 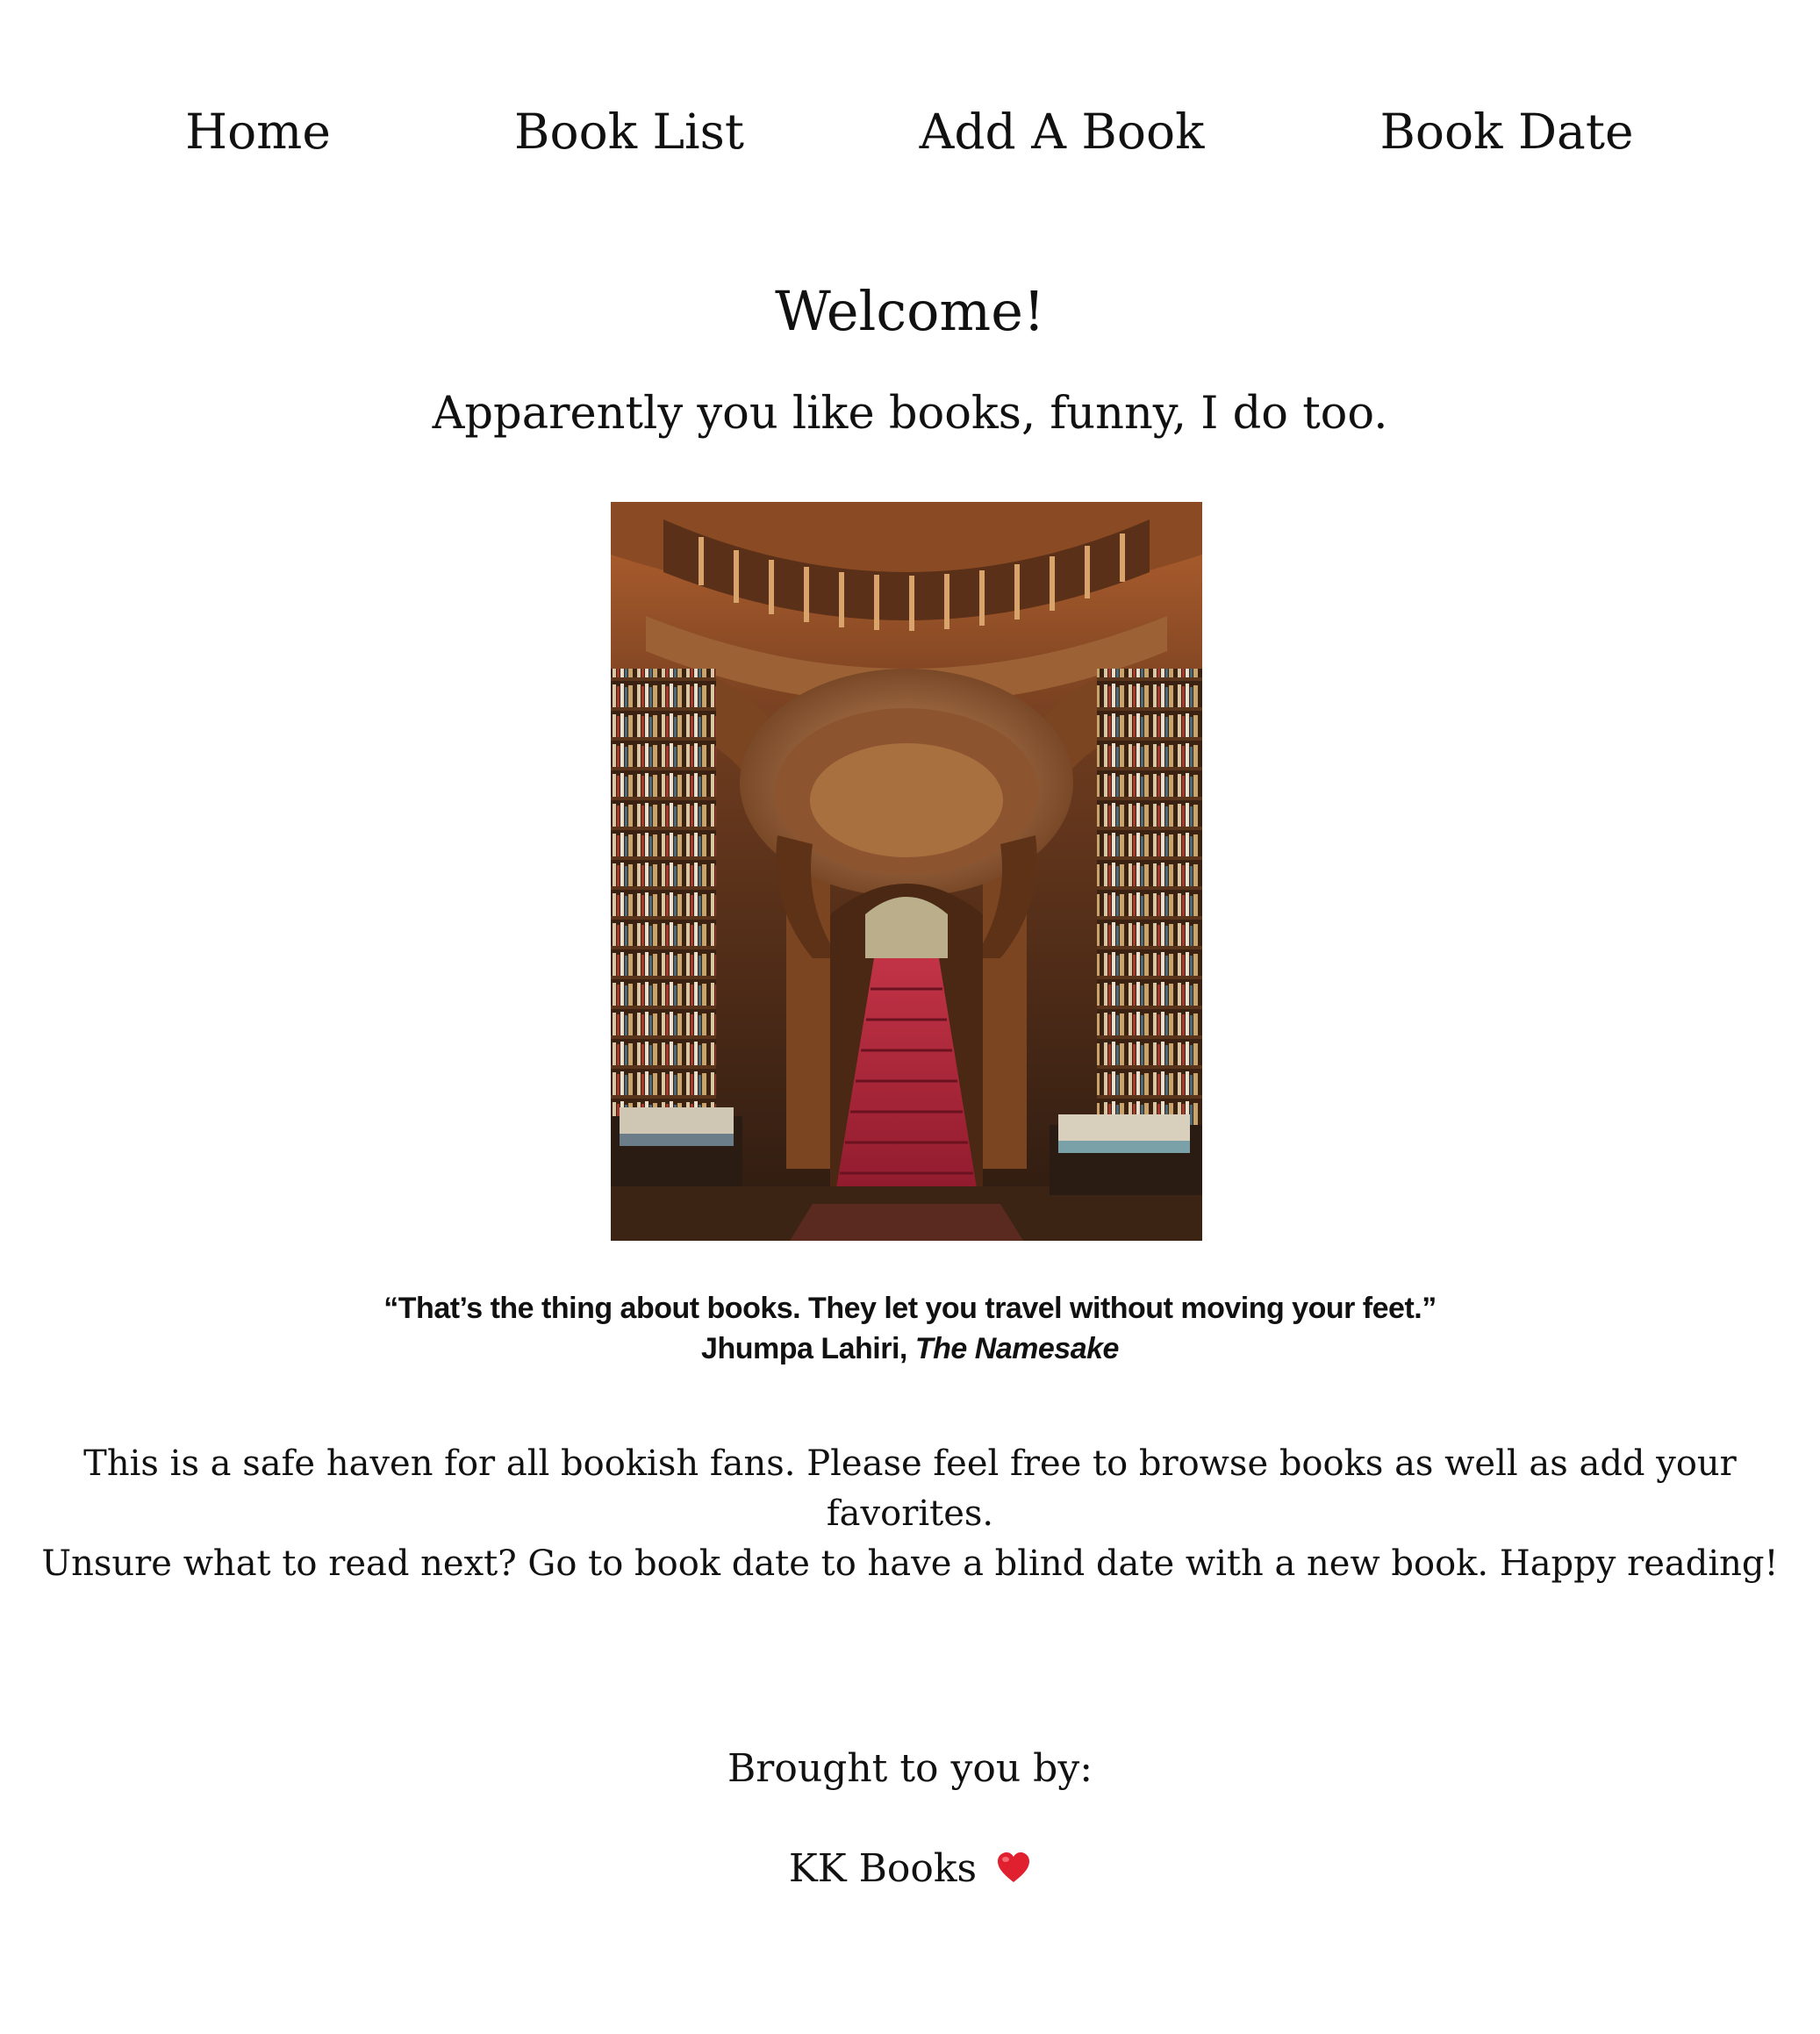 What do you see at coordinates (883, 1869) in the screenshot?
I see `brand-name: KK Books` at bounding box center [883, 1869].